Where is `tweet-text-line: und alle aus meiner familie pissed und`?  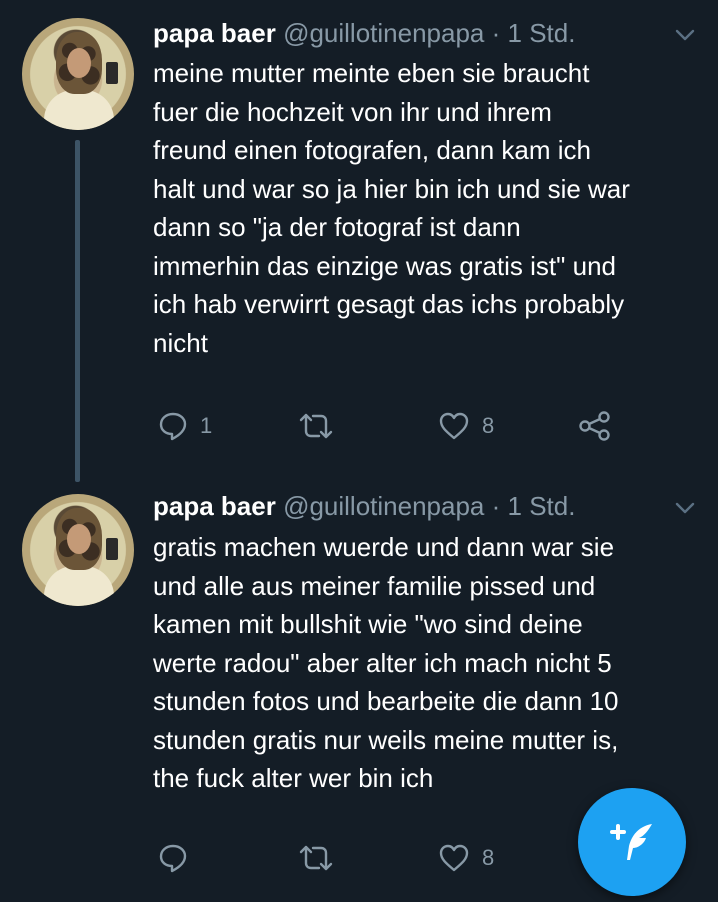
tweet-text-line: und alle aus meiner familie pissed und is located at coordinates (374, 585).